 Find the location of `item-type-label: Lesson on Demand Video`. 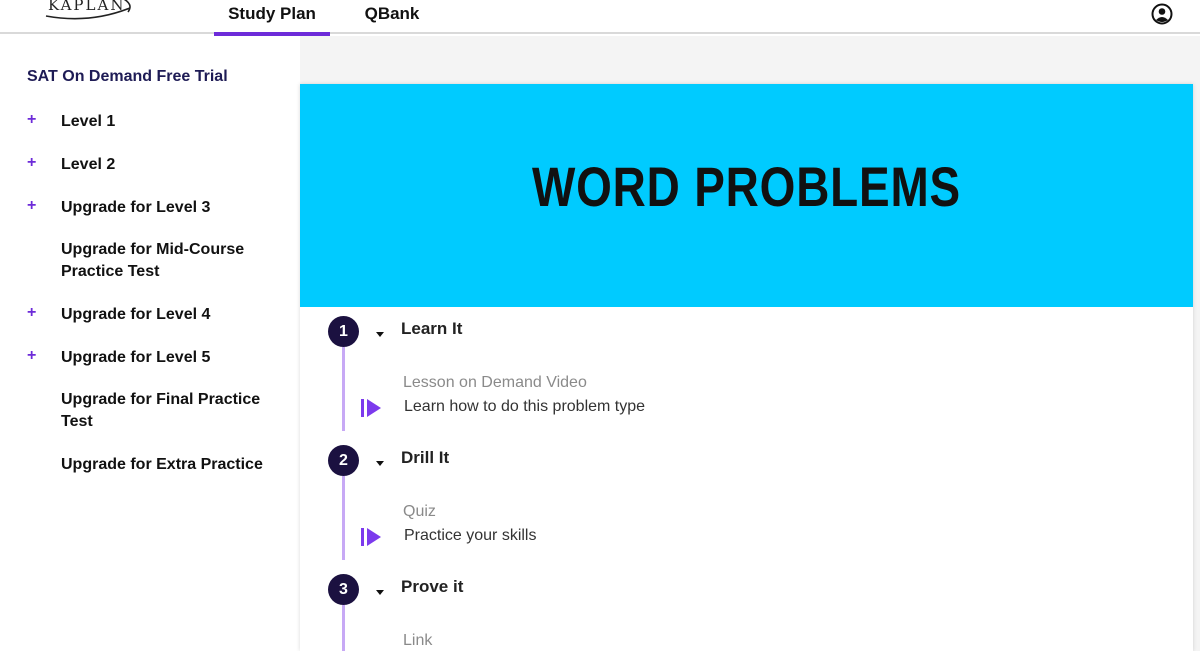

item-type-label: Lesson on Demand Video is located at coordinates (495, 382).